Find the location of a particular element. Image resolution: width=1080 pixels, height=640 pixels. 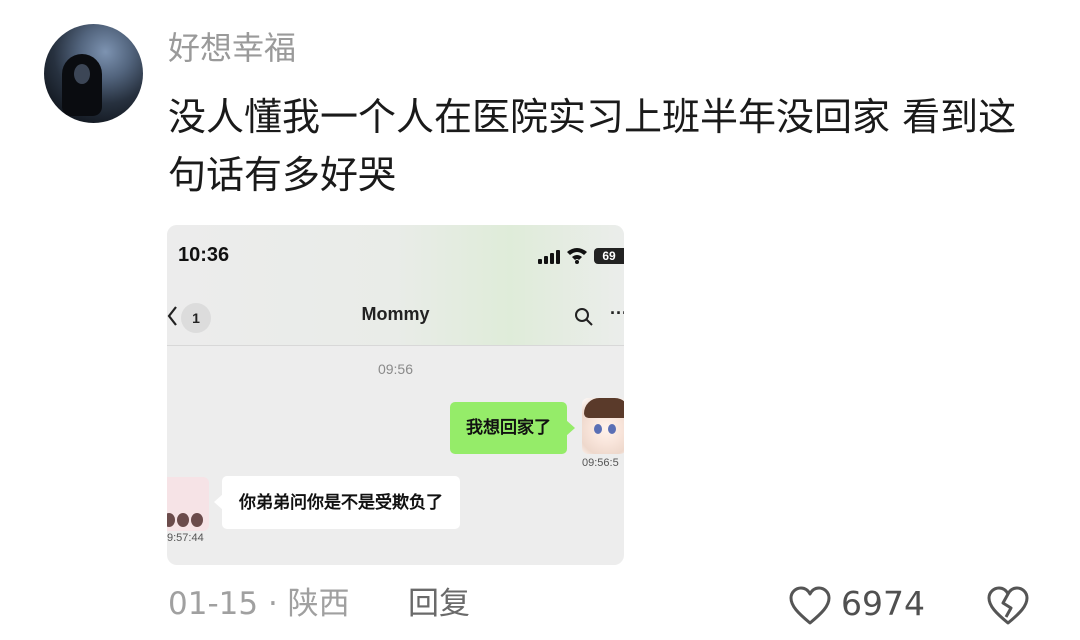

signal-icon is located at coordinates (550, 257).